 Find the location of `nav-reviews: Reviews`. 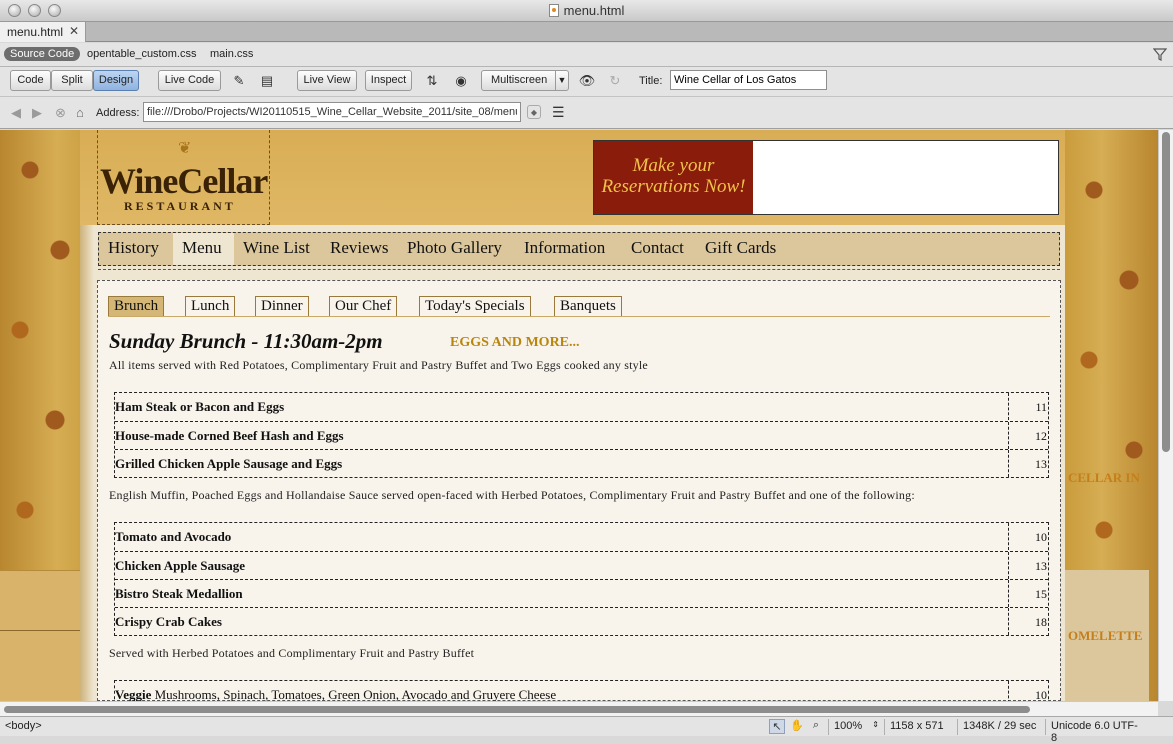

nav-reviews: Reviews is located at coordinates (359, 249).